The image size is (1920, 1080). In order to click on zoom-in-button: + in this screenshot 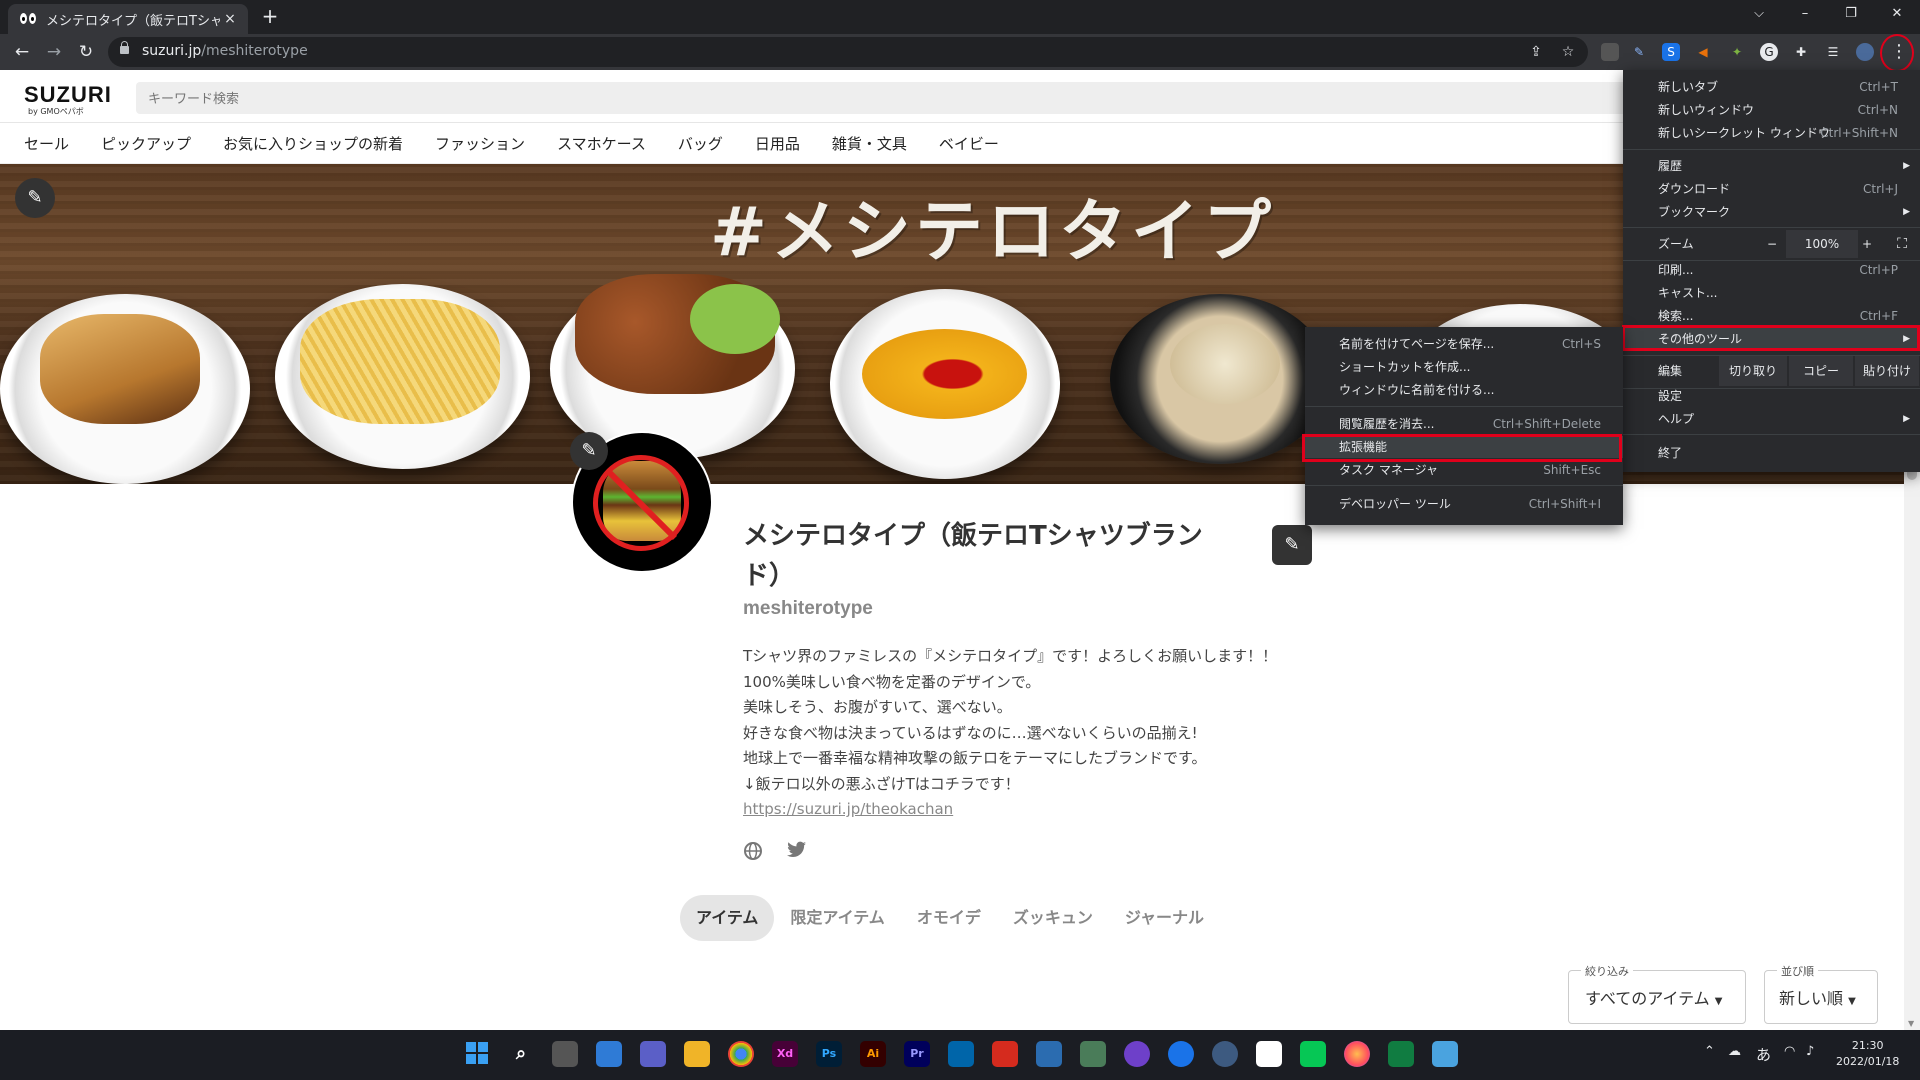, I will do `click(1867, 244)`.